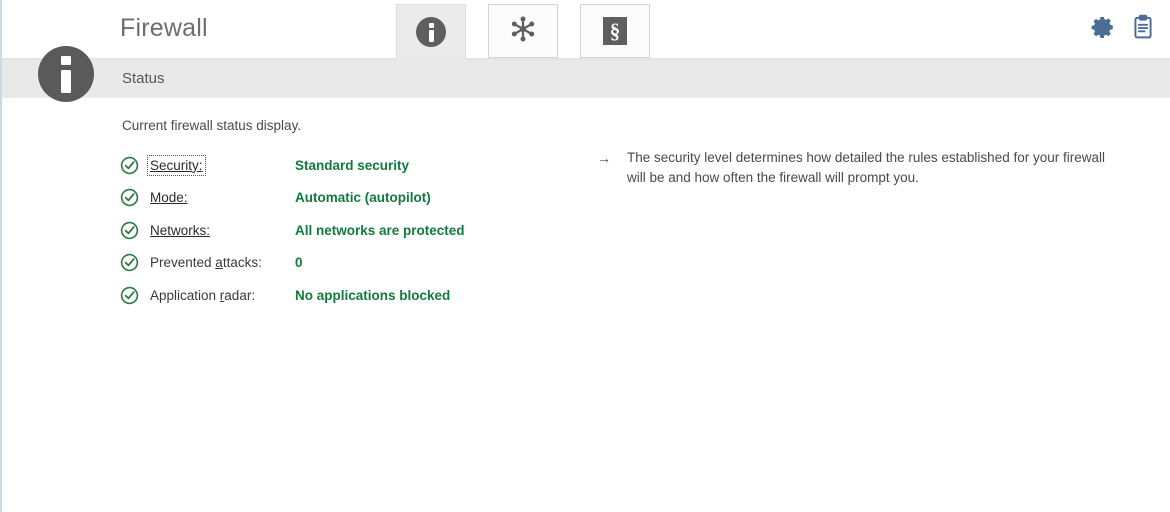 This screenshot has width=1170, height=512. What do you see at coordinates (240, 295) in the screenshot?
I see `status-label-application-radar-post: adar:` at bounding box center [240, 295].